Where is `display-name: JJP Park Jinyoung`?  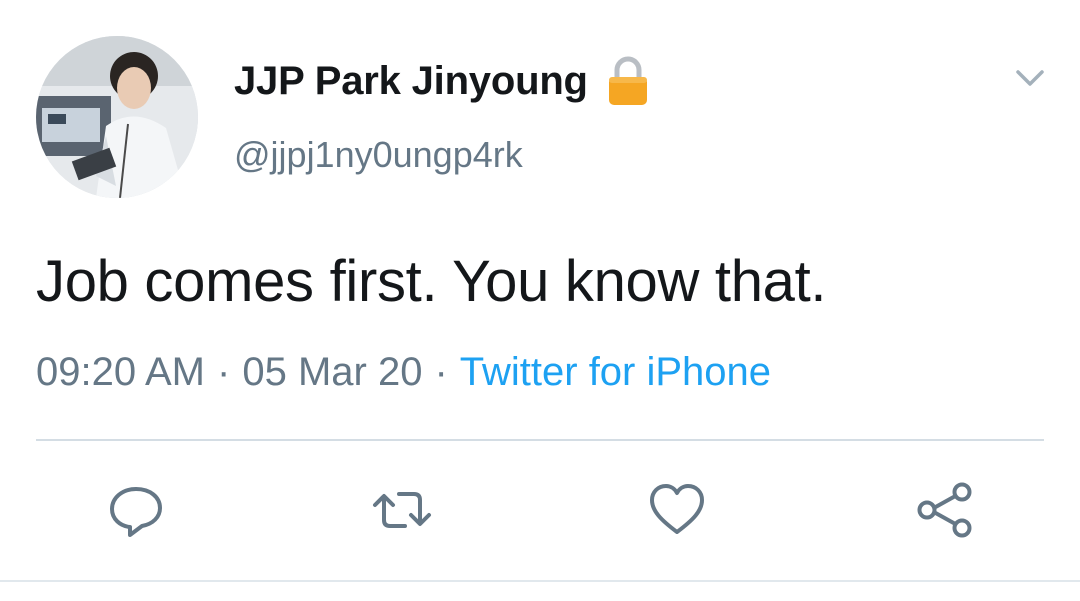 display-name: JJP Park Jinyoung is located at coordinates (442, 81).